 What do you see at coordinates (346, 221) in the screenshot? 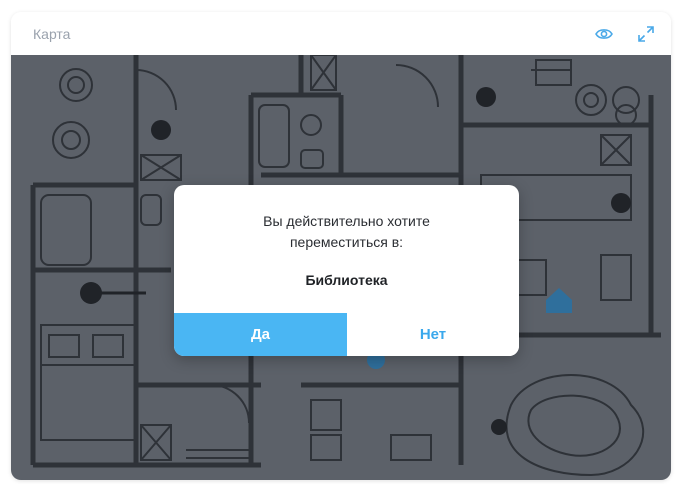
I see `dialog-question-line1: Вы действительно хотите` at bounding box center [346, 221].